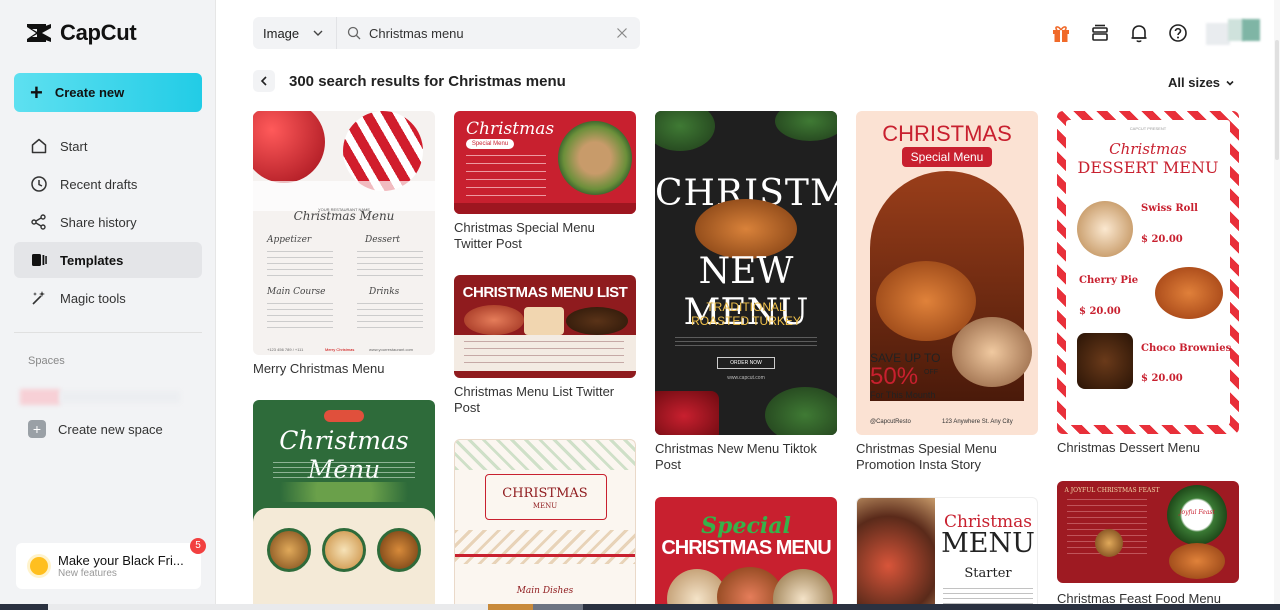 The width and height of the screenshot is (1280, 610). I want to click on sidebar-item-label: Start, so click(74, 146).